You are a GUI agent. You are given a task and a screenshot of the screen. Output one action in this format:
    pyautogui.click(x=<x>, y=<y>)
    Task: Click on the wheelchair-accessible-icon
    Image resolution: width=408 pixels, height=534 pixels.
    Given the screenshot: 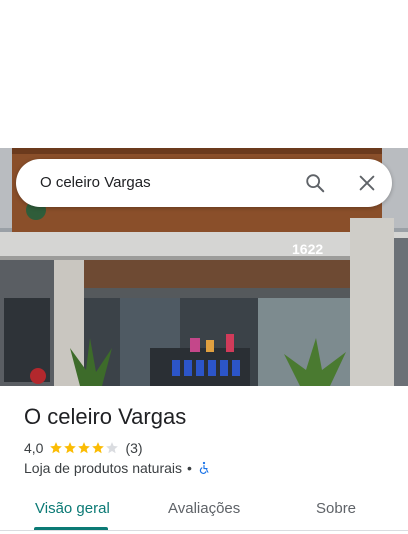 What is the action you would take?
    pyautogui.click(x=204, y=467)
    